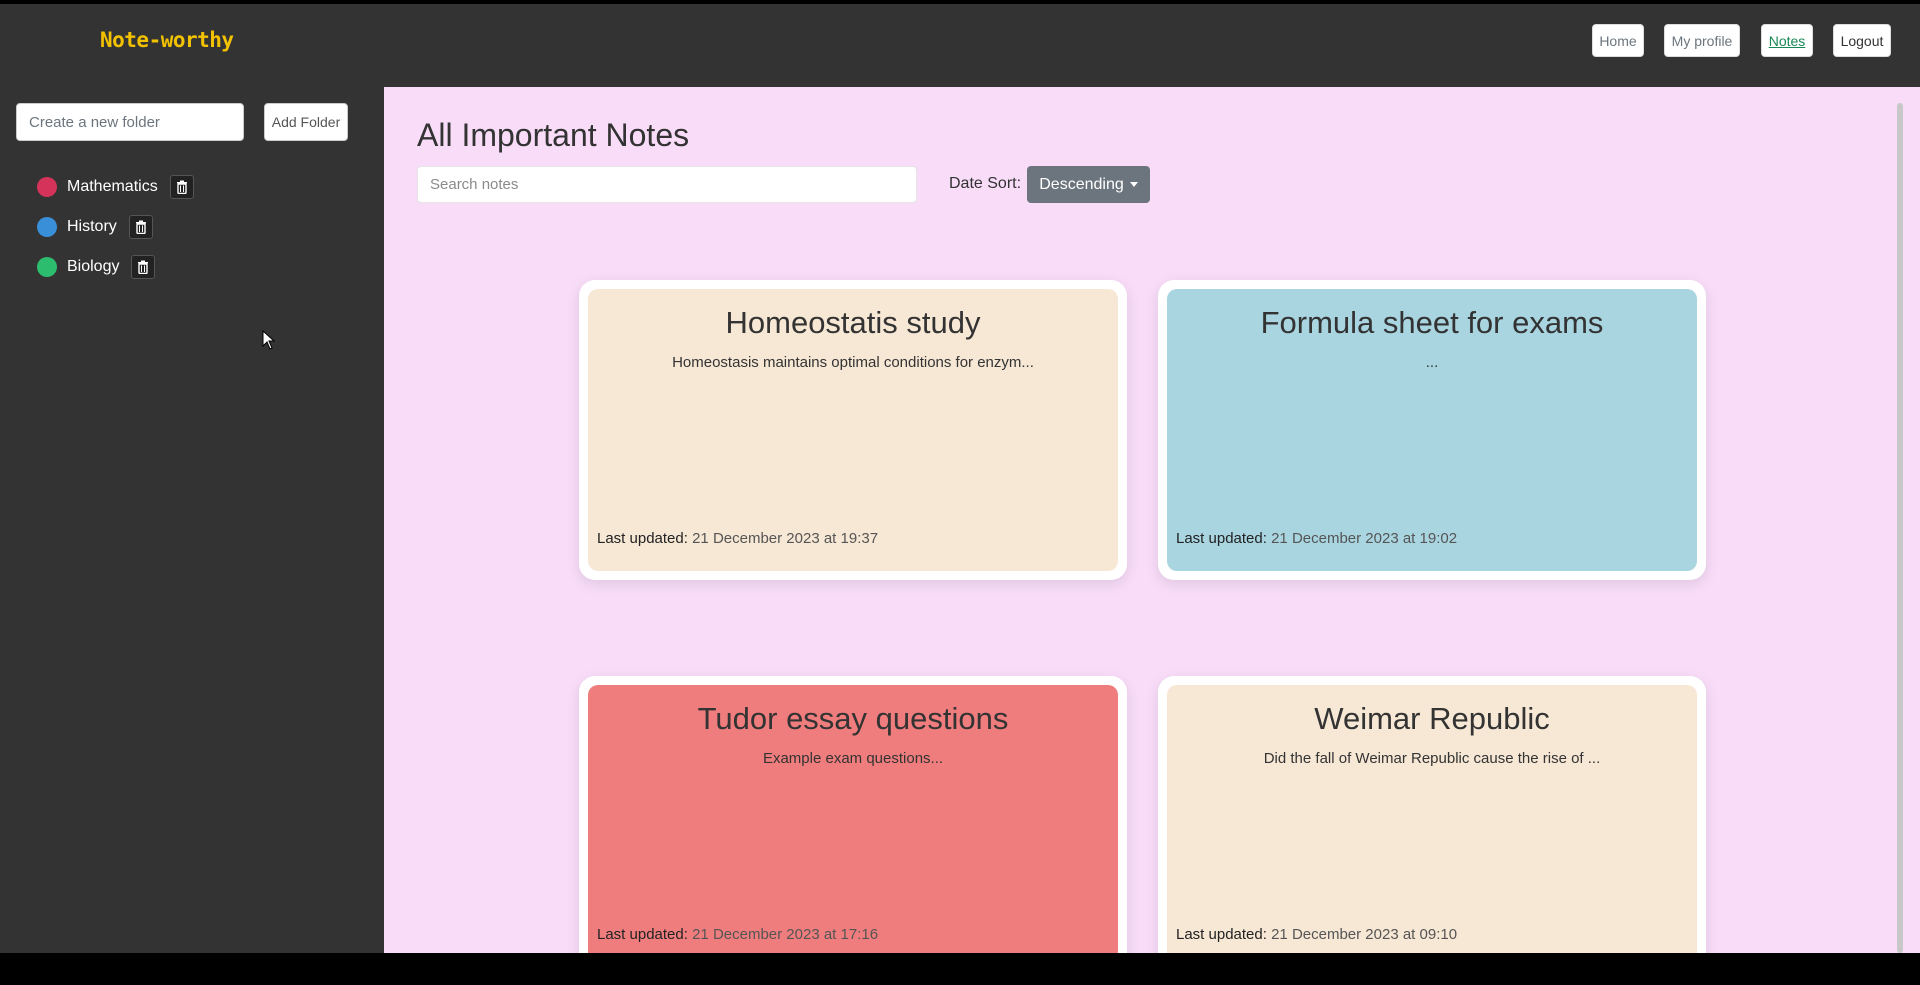  I want to click on note-updated: Last updated: 21 December 2023 at 17:16, so click(737, 934).